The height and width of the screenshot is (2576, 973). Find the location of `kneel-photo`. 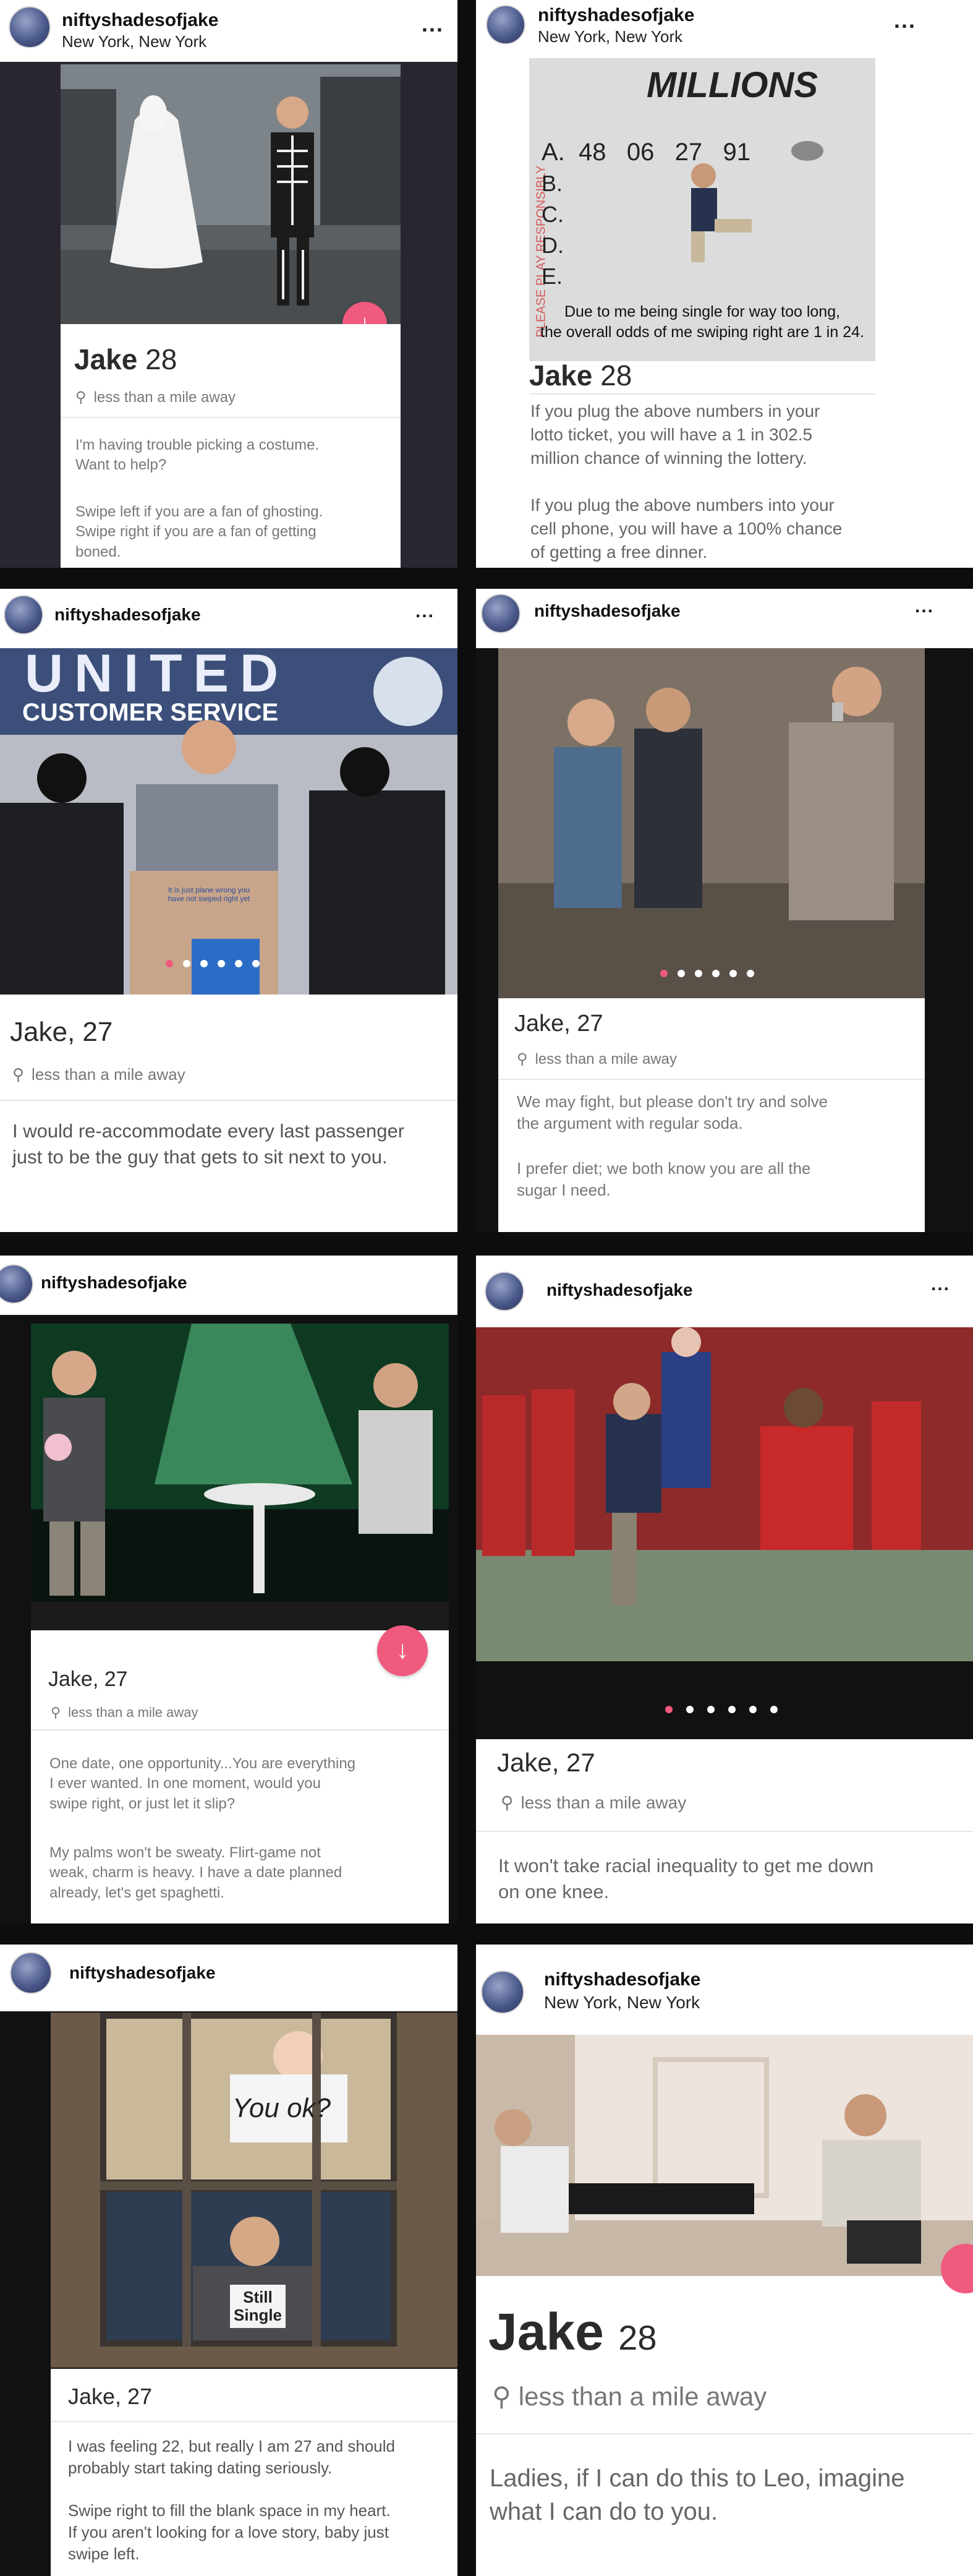

kneel-photo is located at coordinates (724, 1533).